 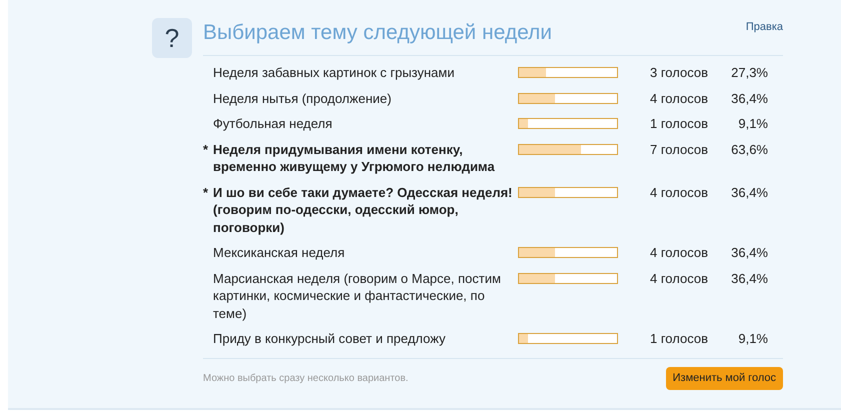 I want to click on poll-title: Выбираем тему следующей недели, so click(x=377, y=33).